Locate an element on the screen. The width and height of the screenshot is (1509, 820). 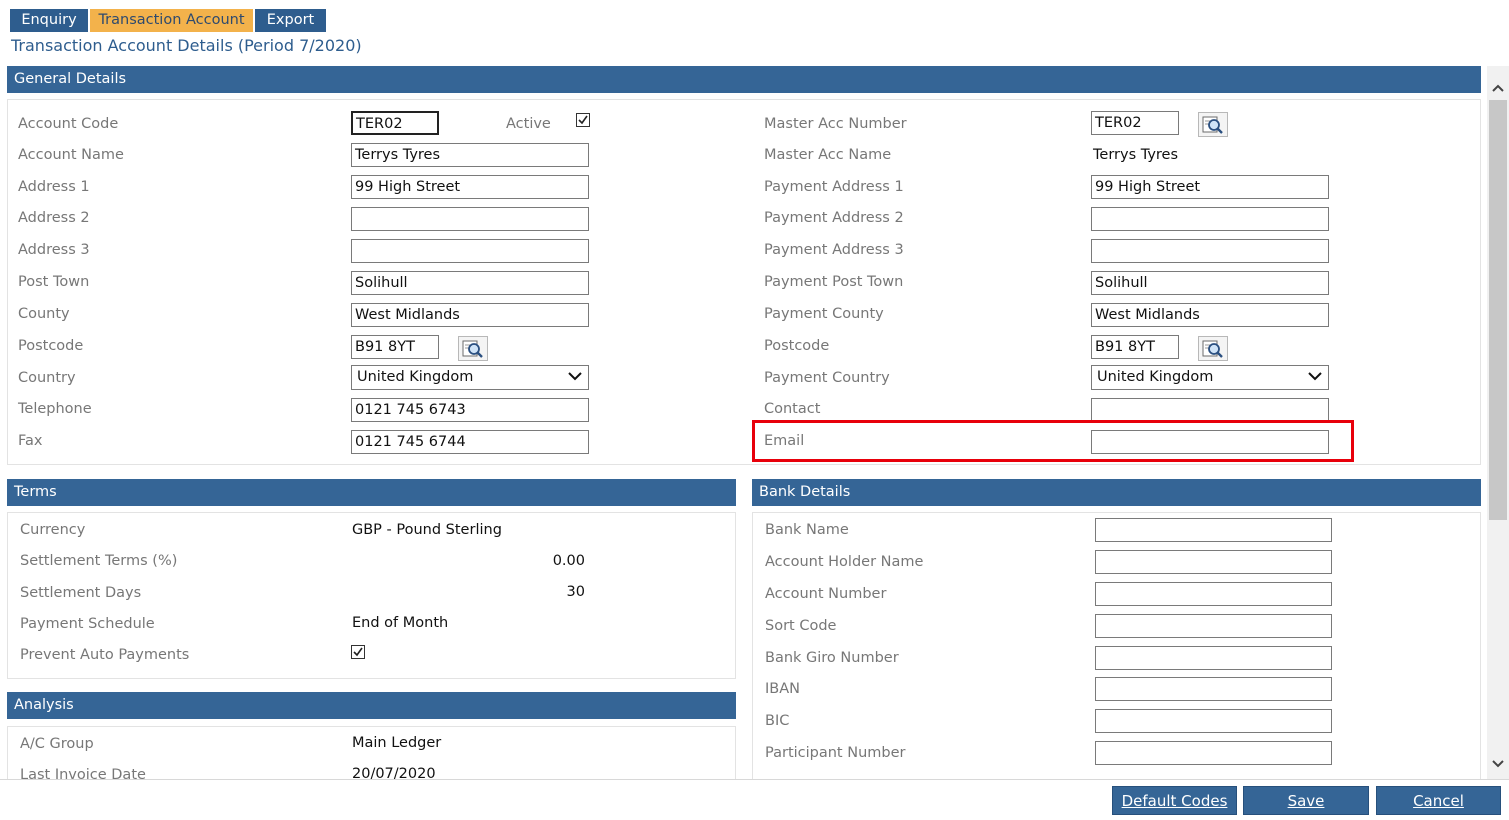
address3-input is located at coordinates (470, 251).